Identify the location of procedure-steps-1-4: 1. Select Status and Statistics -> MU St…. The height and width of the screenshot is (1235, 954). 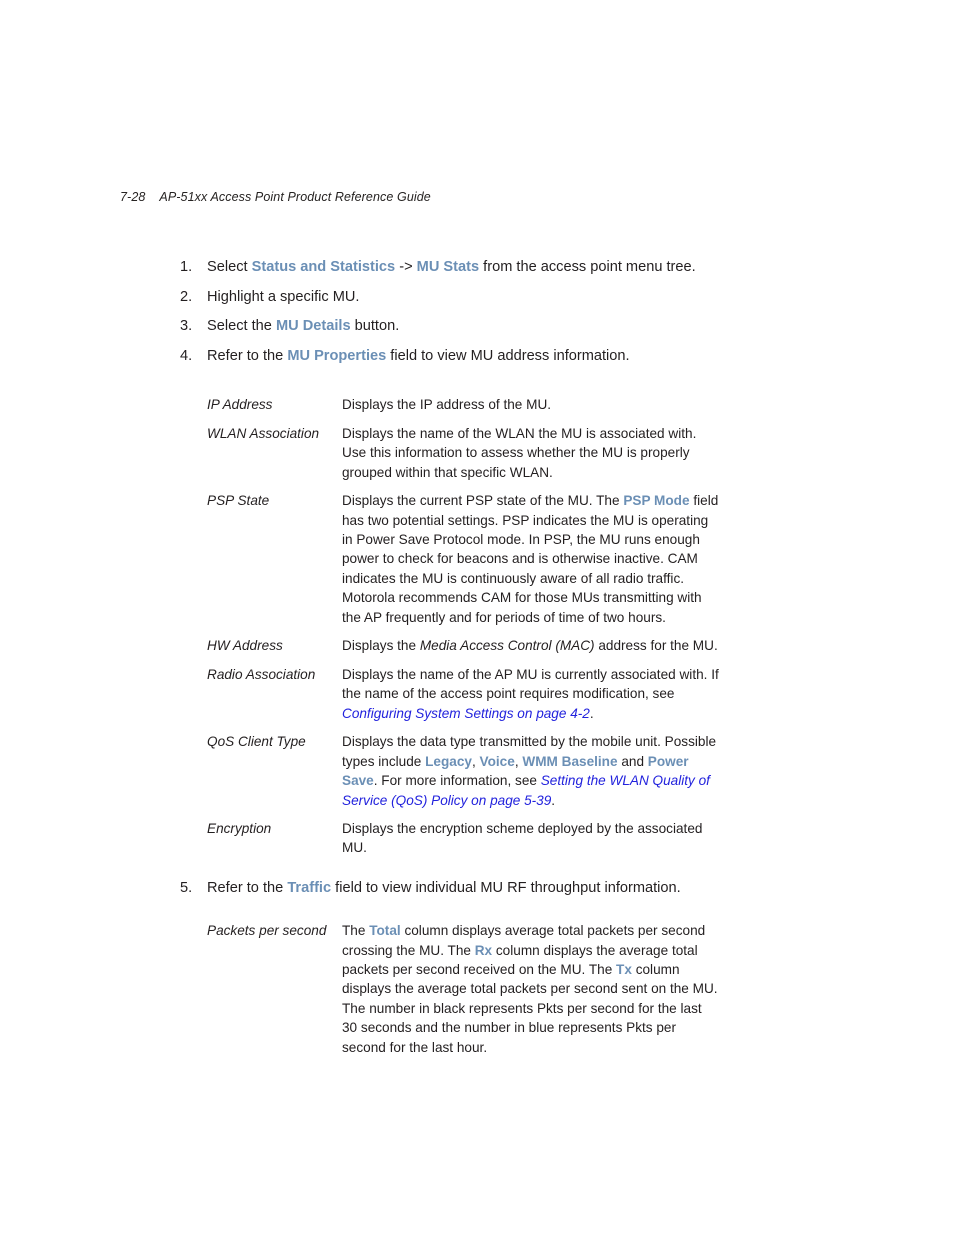
(477, 312).